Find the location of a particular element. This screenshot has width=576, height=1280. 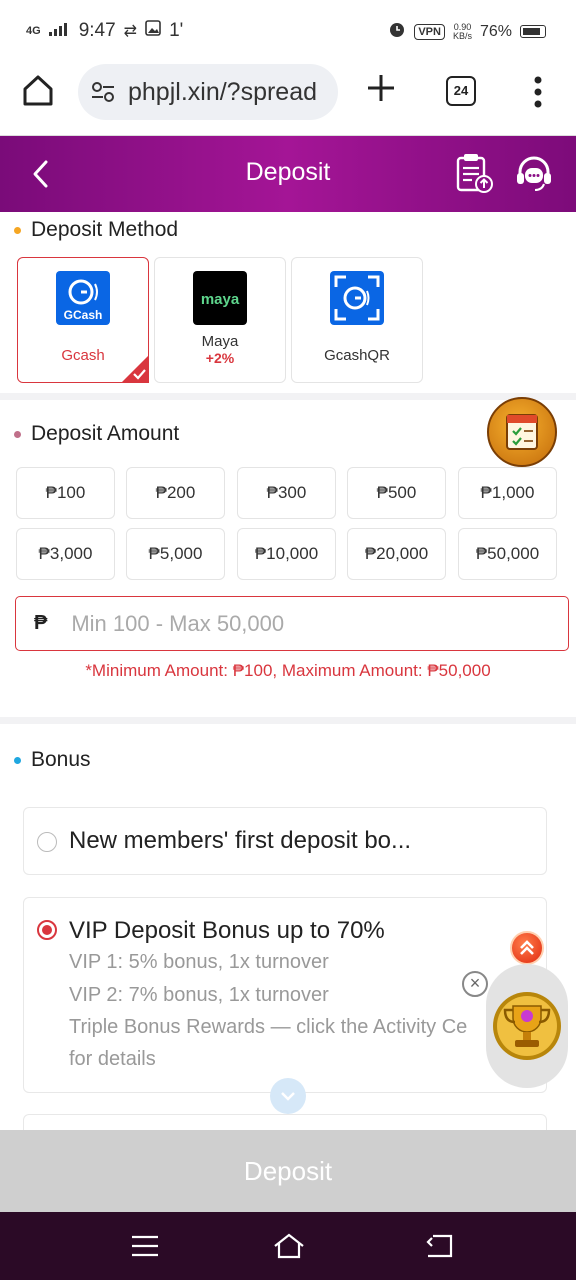

menu-icon is located at coordinates (145, 1246).